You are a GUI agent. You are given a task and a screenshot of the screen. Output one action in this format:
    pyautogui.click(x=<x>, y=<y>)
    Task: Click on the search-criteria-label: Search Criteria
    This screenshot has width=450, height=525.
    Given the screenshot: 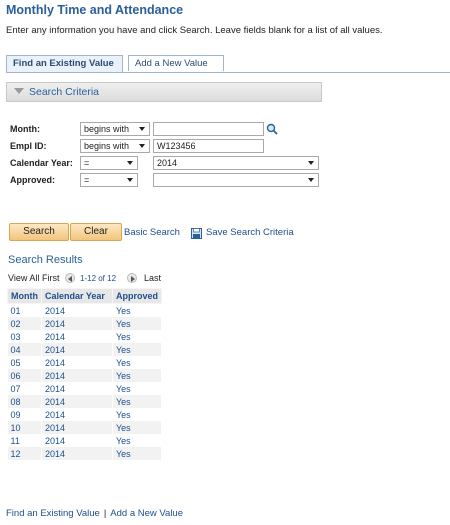 What is the action you would take?
    pyautogui.click(x=64, y=92)
    